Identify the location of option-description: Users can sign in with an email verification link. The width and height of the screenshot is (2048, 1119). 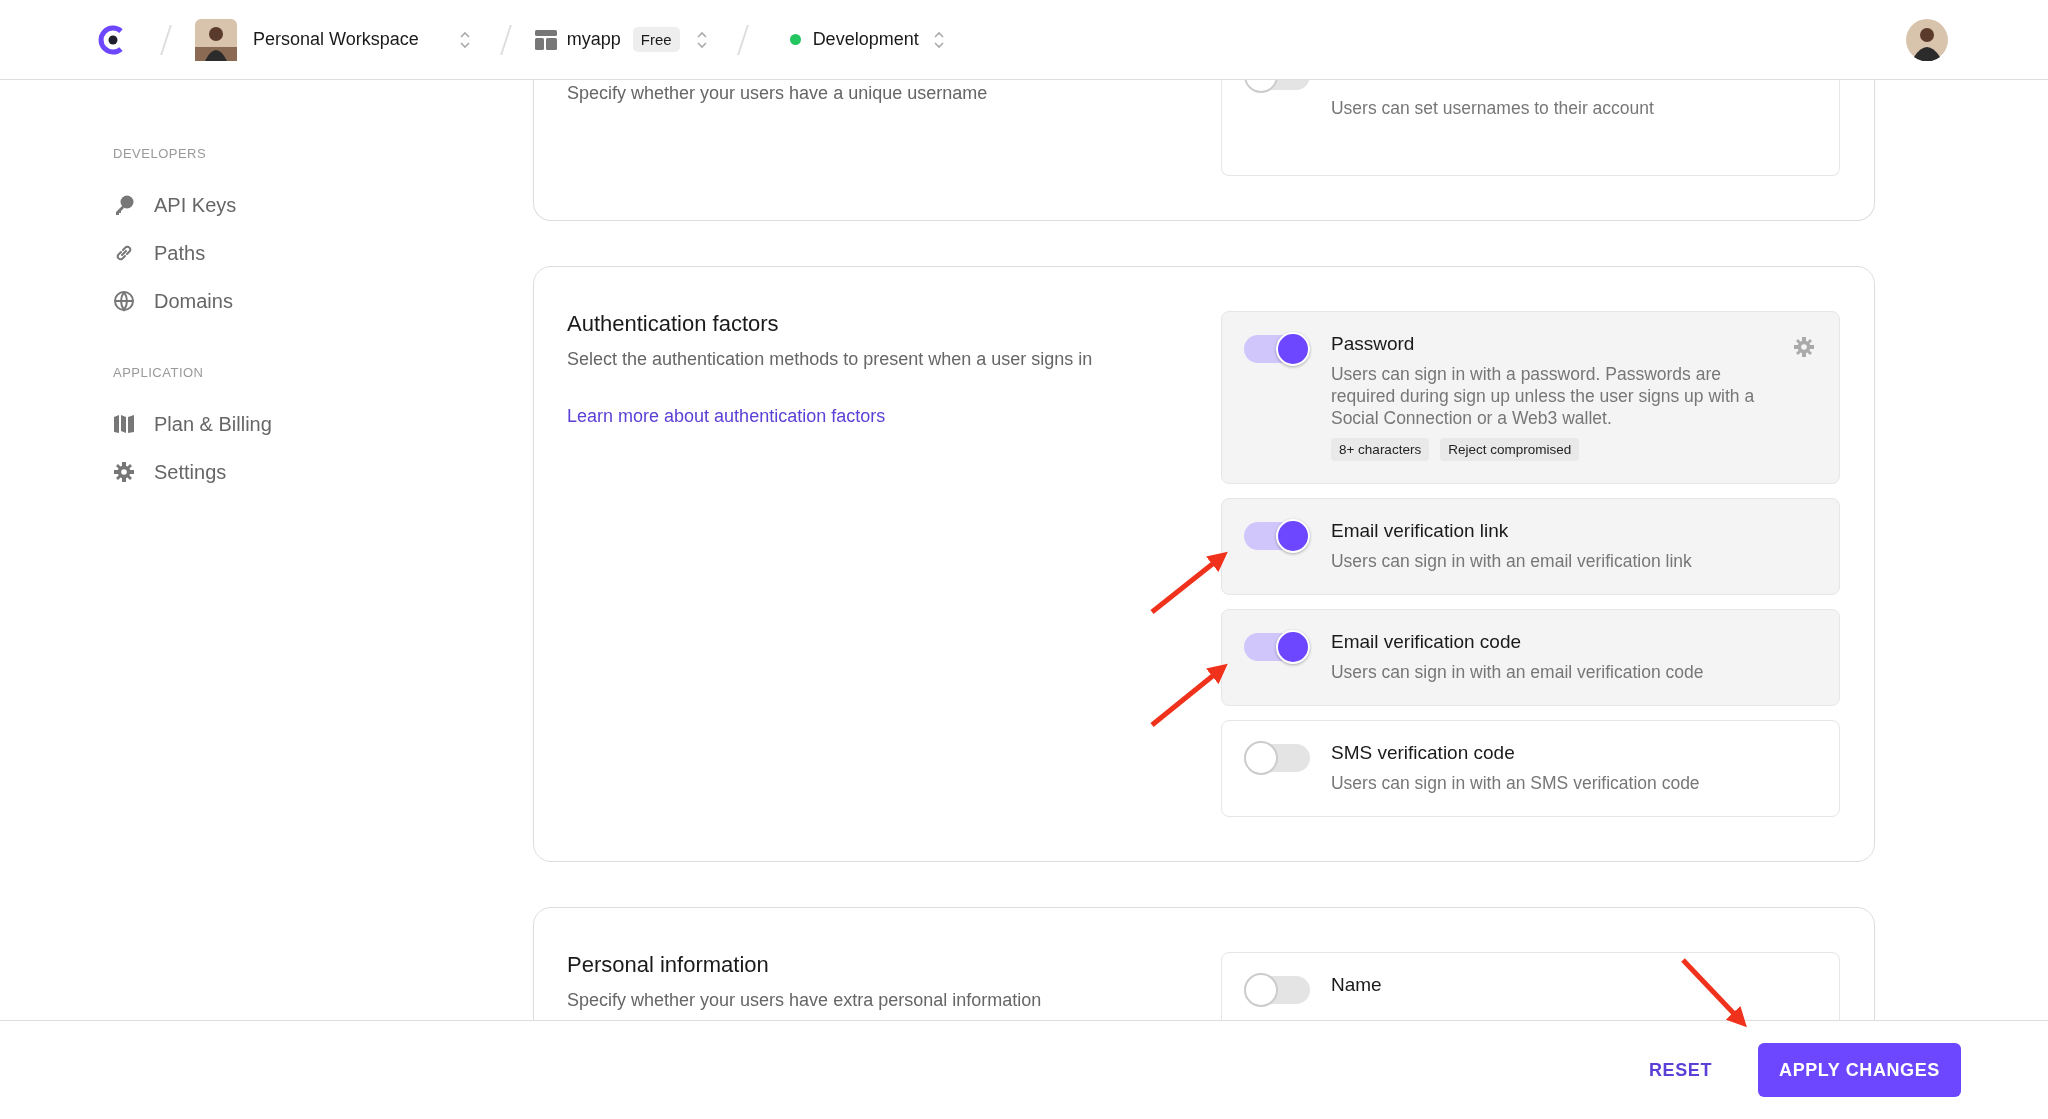
(1511, 561).